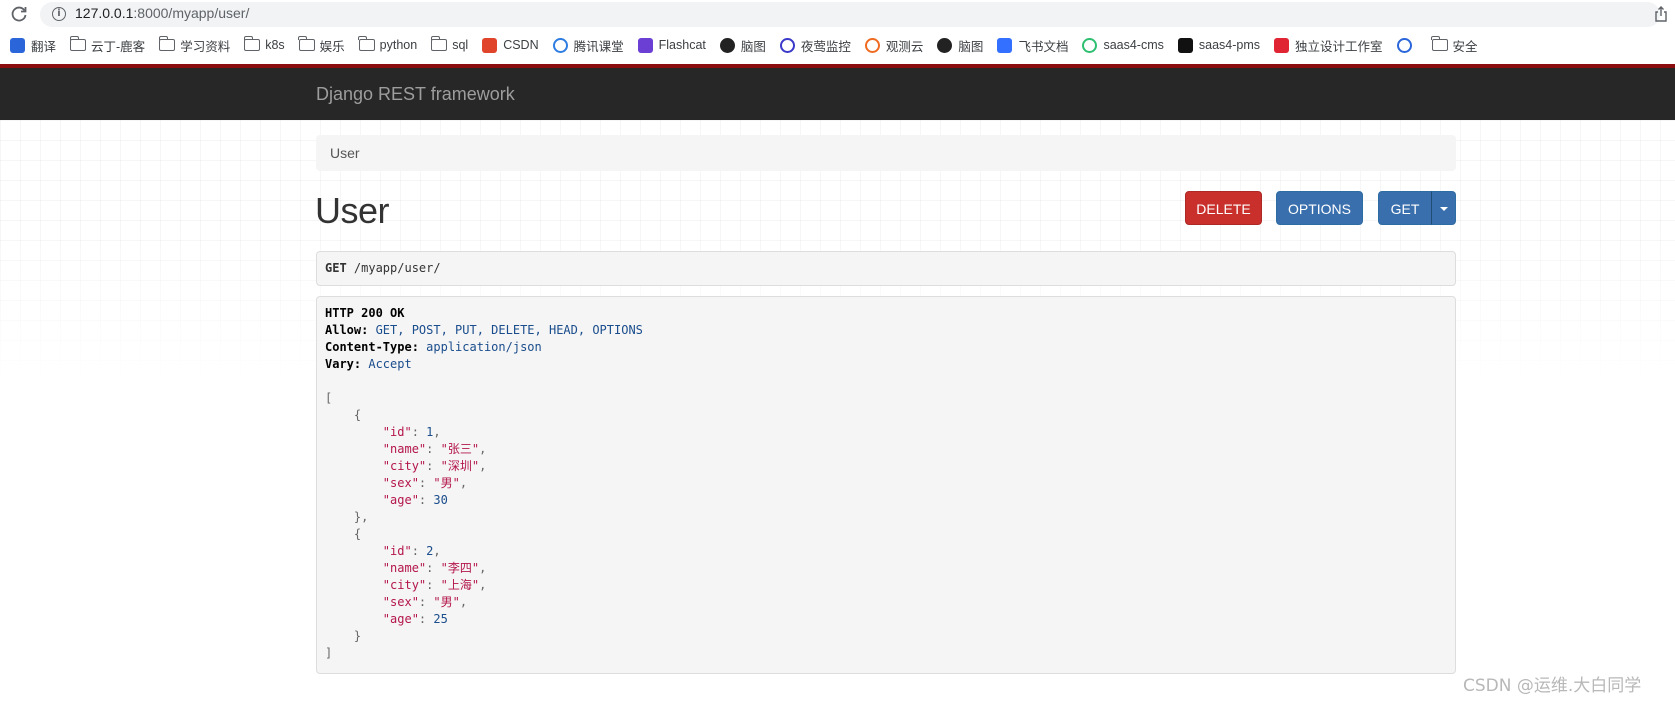 The height and width of the screenshot is (701, 1675). Describe the element at coordinates (886, 347) in the screenshot. I see `response-header: Content-Type: application/json` at that location.